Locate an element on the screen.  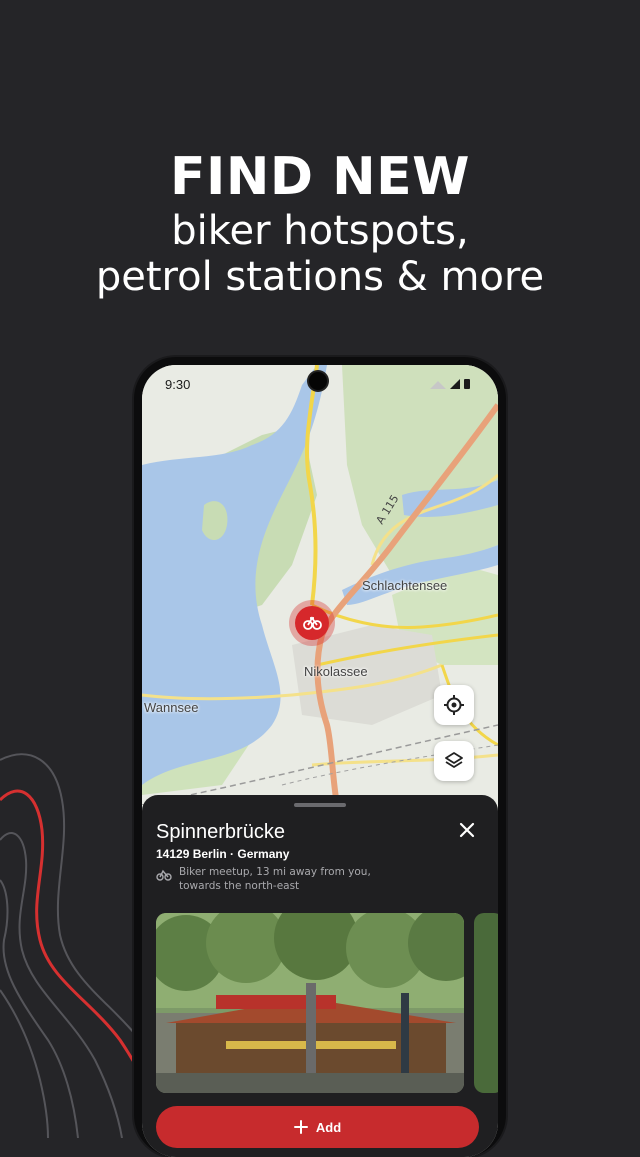
battery-icon is located at coordinates (467, 384).